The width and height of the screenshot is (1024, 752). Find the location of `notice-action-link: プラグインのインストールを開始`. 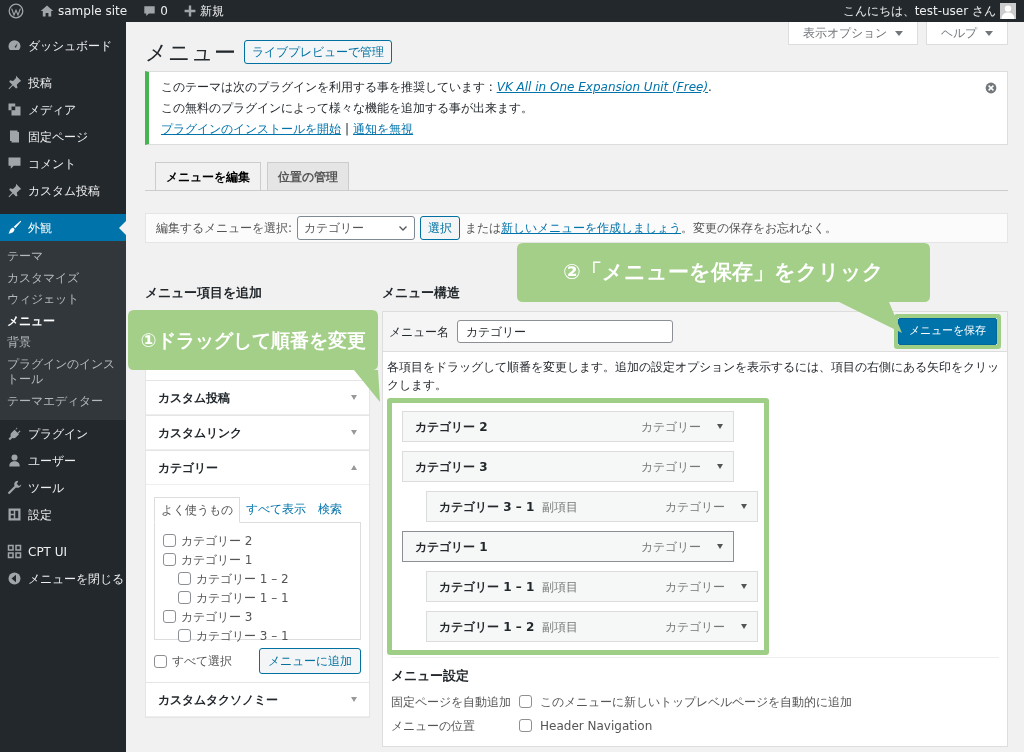

notice-action-link: プラグインのインストールを開始 is located at coordinates (251, 129).